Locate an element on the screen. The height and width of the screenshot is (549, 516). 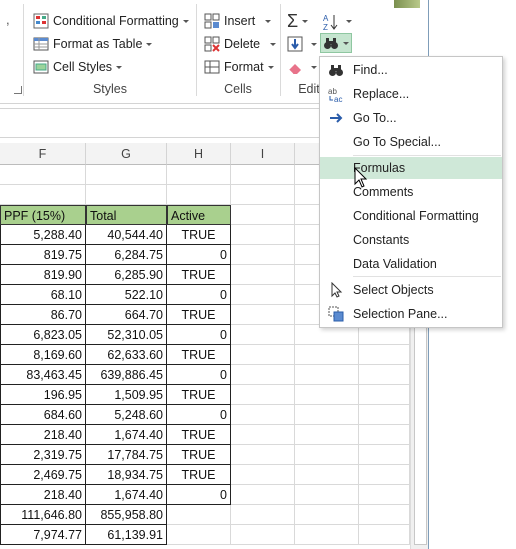
table-cell: 86.70 is located at coordinates (43, 315).